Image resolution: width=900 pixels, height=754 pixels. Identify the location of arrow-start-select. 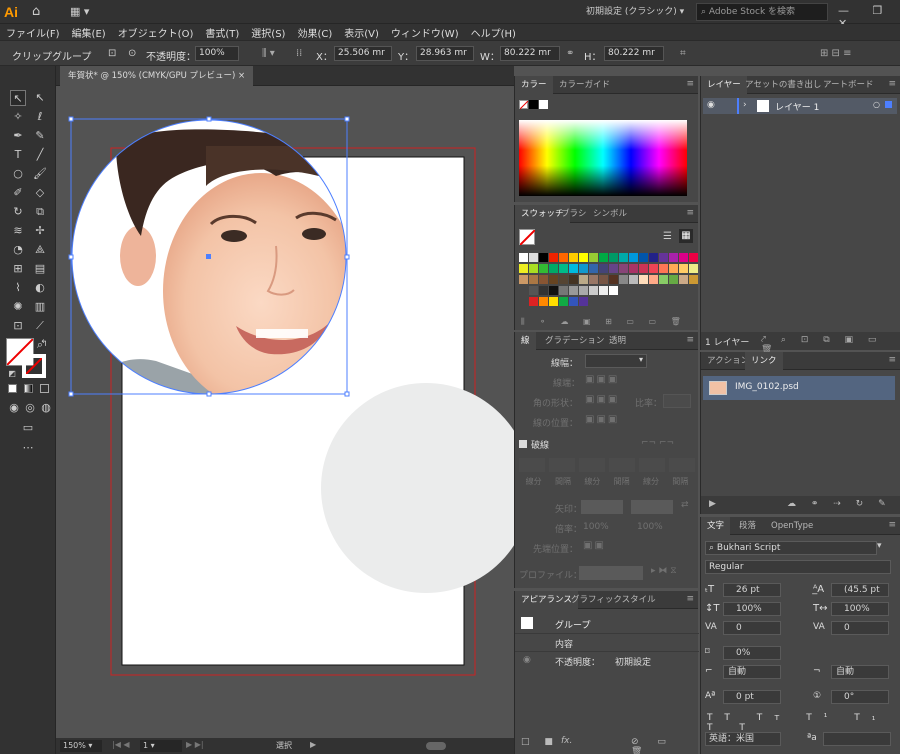
(602, 507).